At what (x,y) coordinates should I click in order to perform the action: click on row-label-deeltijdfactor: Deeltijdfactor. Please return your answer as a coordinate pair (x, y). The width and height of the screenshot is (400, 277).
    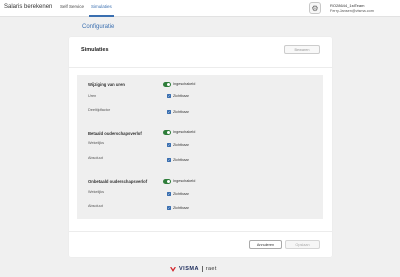
    Looking at the image, I should click on (99, 110).